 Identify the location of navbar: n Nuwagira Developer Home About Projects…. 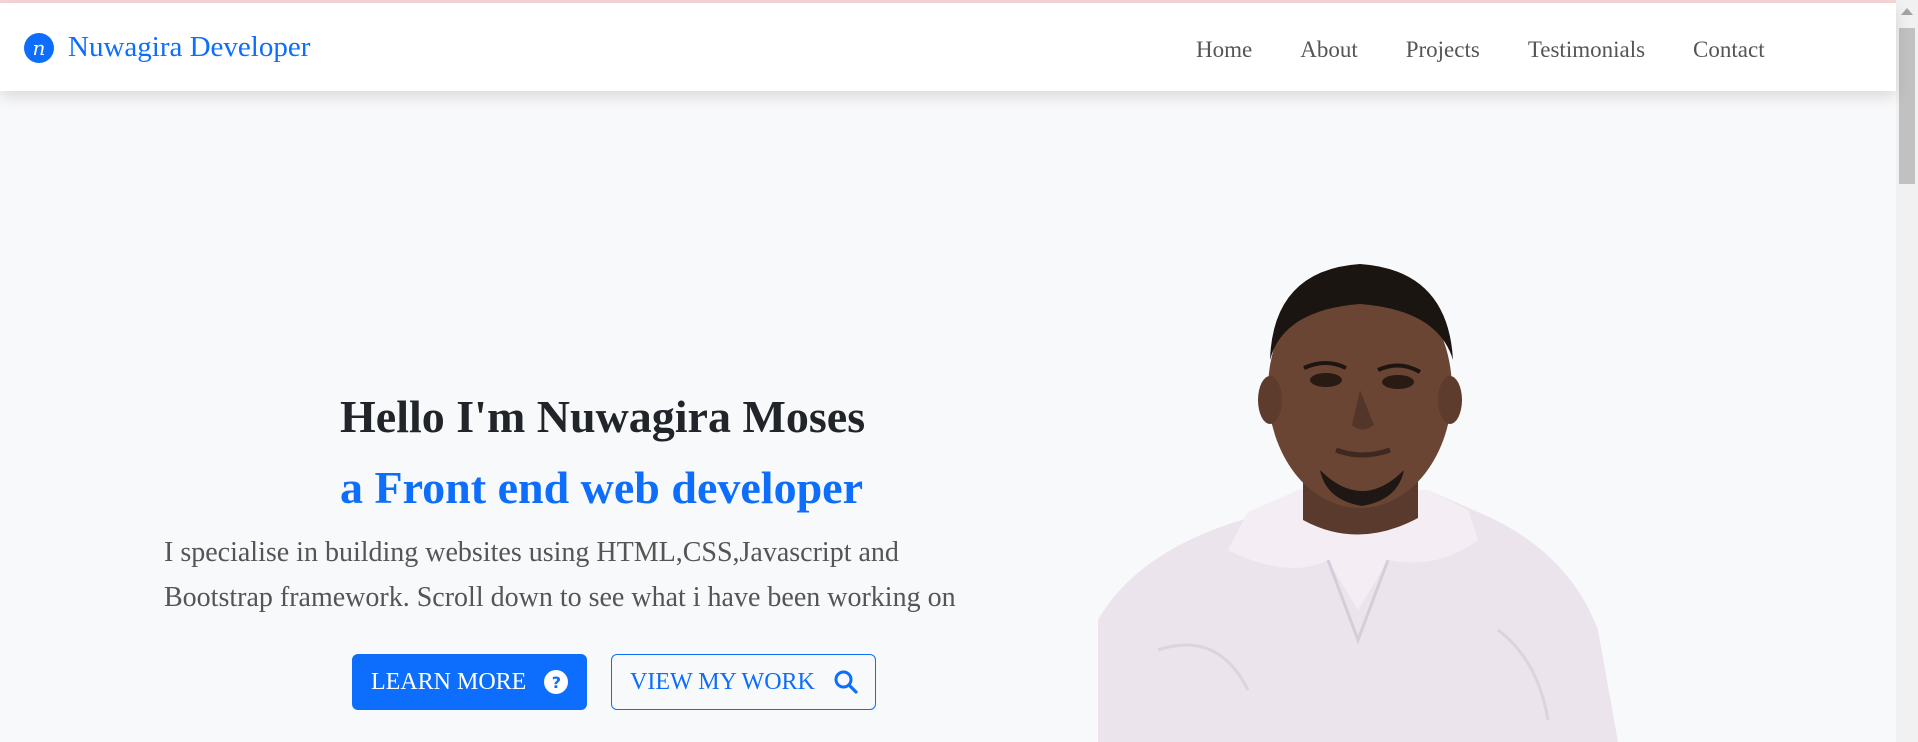
(948, 47).